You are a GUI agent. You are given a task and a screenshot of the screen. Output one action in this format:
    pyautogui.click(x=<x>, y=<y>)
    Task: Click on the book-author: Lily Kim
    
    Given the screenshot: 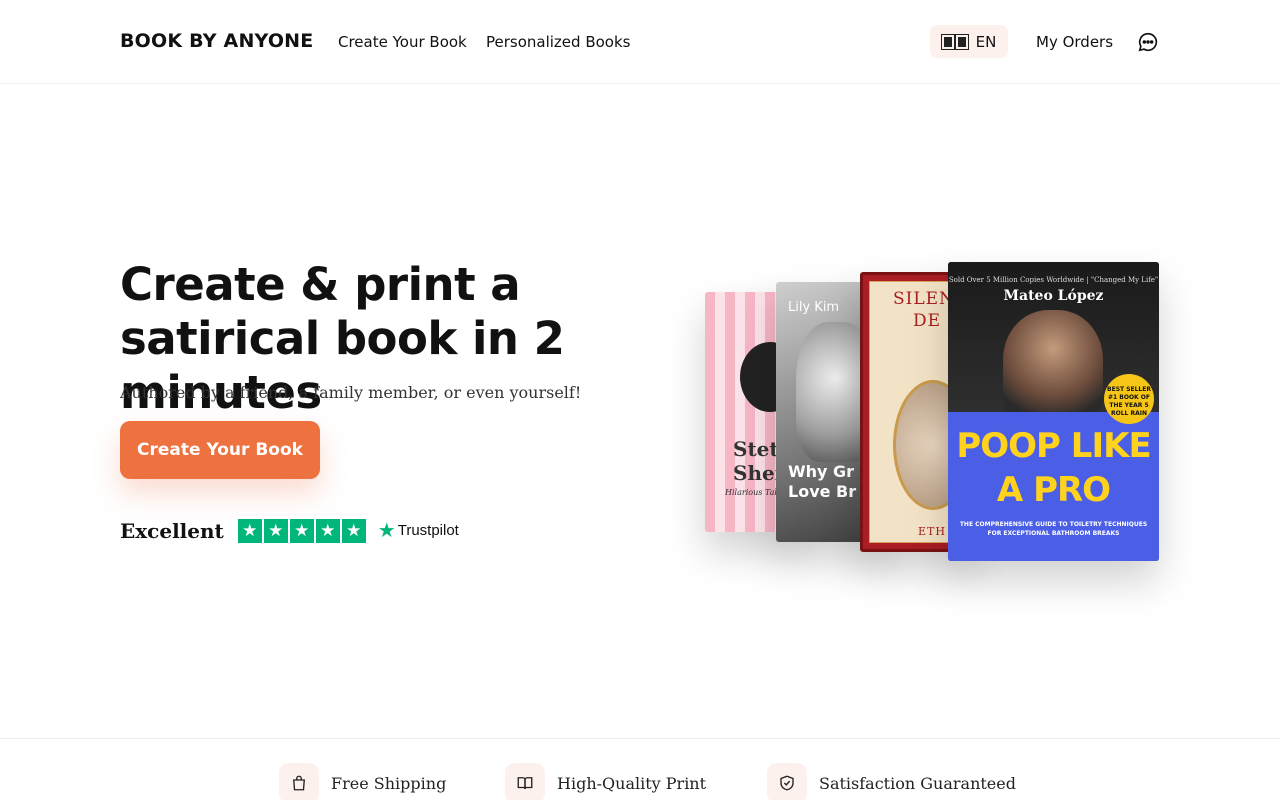 What is the action you would take?
    pyautogui.click(x=814, y=307)
    